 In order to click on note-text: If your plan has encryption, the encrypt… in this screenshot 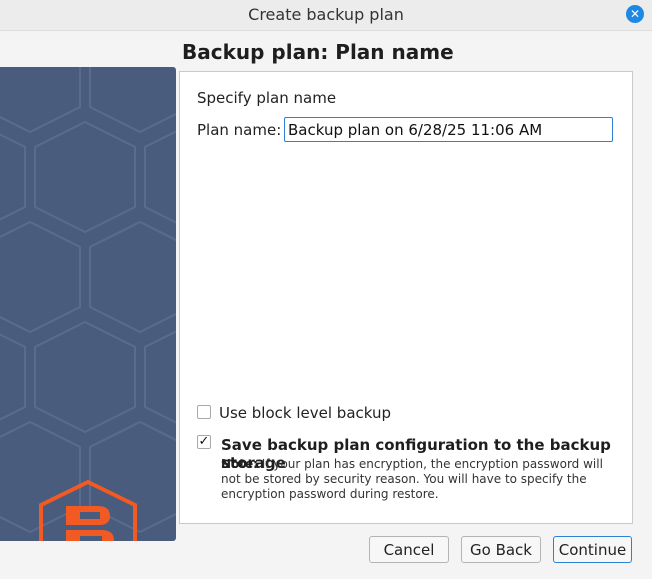, I will do `click(412, 479)`.